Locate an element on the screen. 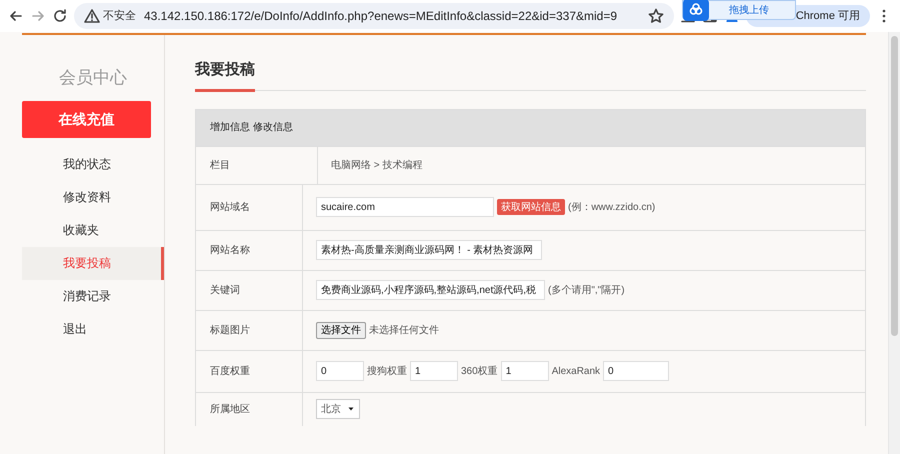  sidebar-item: 我要投稿 is located at coordinates (93, 263).